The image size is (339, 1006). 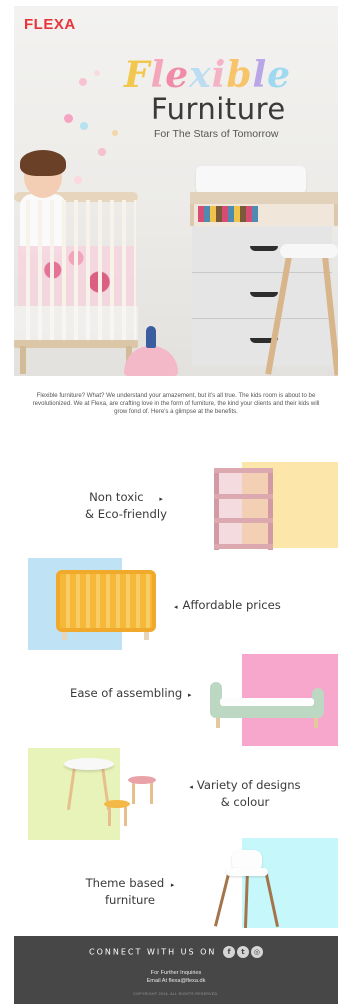 I want to click on feature-row-price: ◂ Affordable prices, so click(x=176, y=602).